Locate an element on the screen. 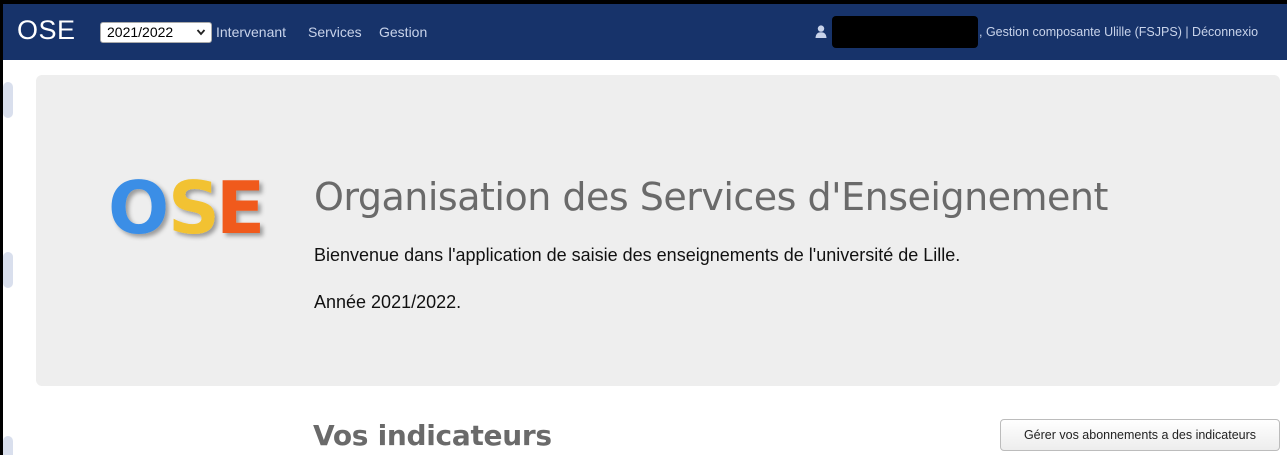 The height and width of the screenshot is (456, 1287). nav-link-services: Services is located at coordinates (335, 32).